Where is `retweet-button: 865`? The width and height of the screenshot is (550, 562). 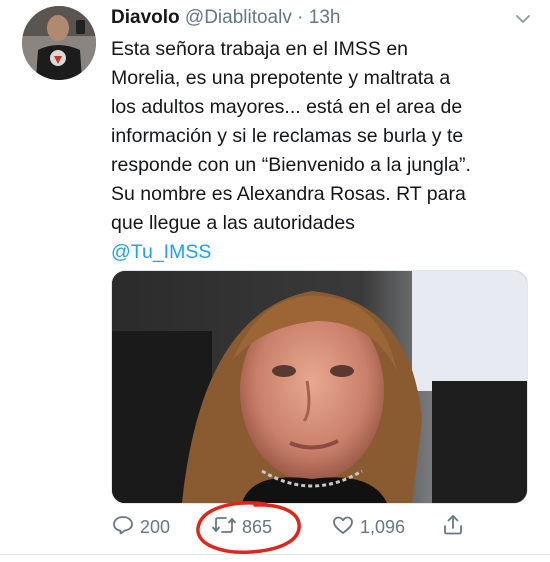 retweet-button: 865 is located at coordinates (241, 527).